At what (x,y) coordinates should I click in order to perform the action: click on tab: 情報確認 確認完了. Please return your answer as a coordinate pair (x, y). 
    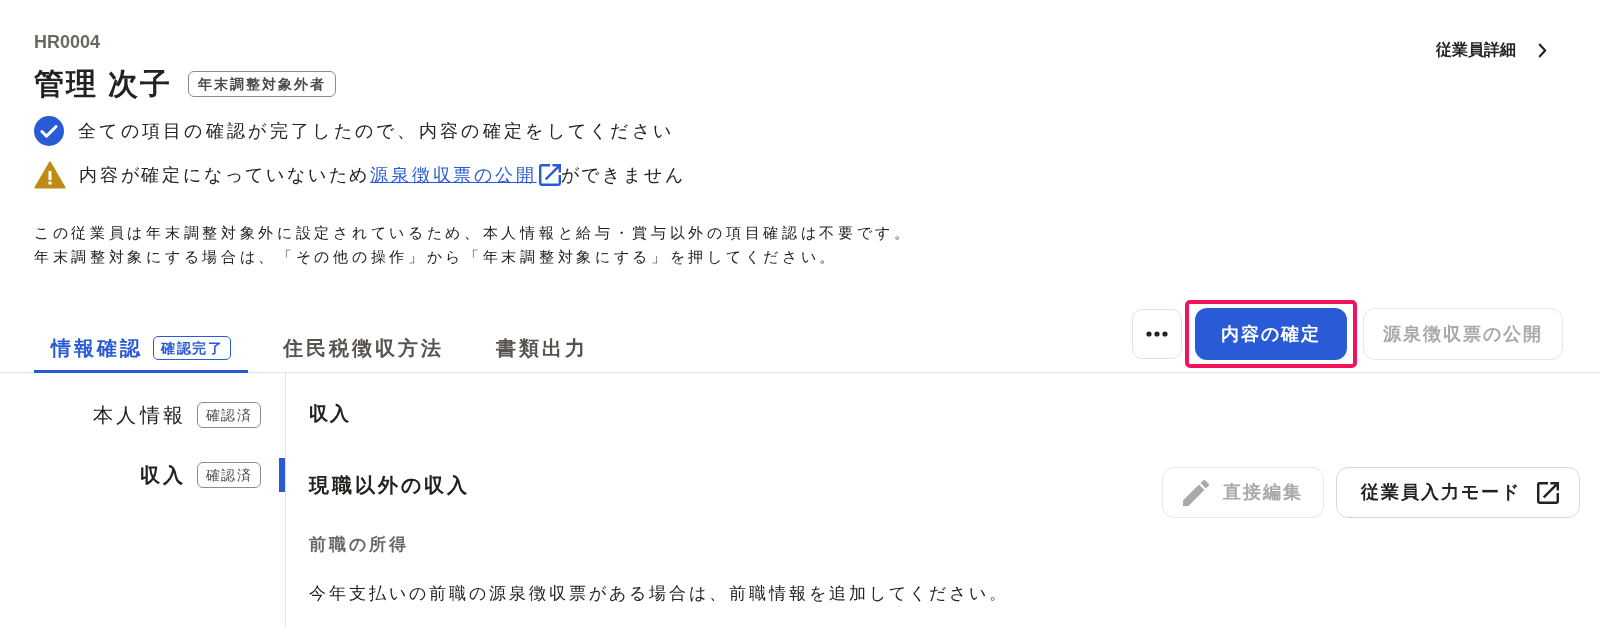
    Looking at the image, I should click on (141, 353).